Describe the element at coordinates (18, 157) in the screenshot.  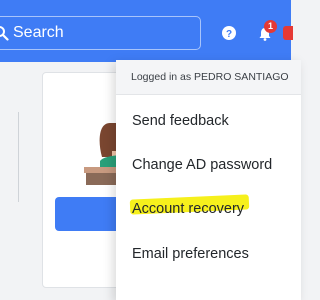
I see `divider` at that location.